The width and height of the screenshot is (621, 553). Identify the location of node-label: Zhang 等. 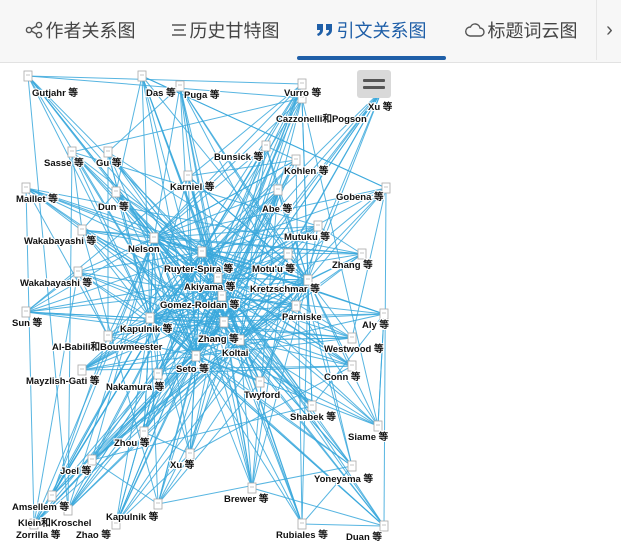
(218, 339).